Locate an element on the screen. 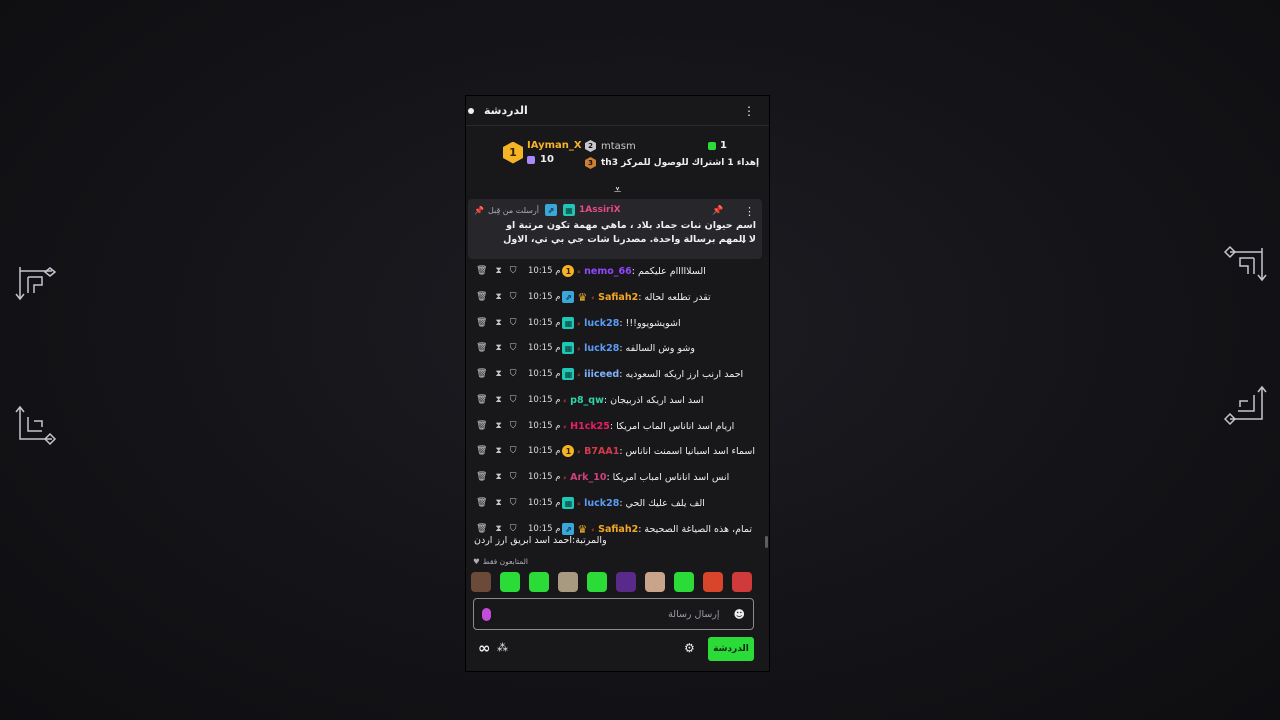  chat-send-button: الدردشة is located at coordinates (731, 649).